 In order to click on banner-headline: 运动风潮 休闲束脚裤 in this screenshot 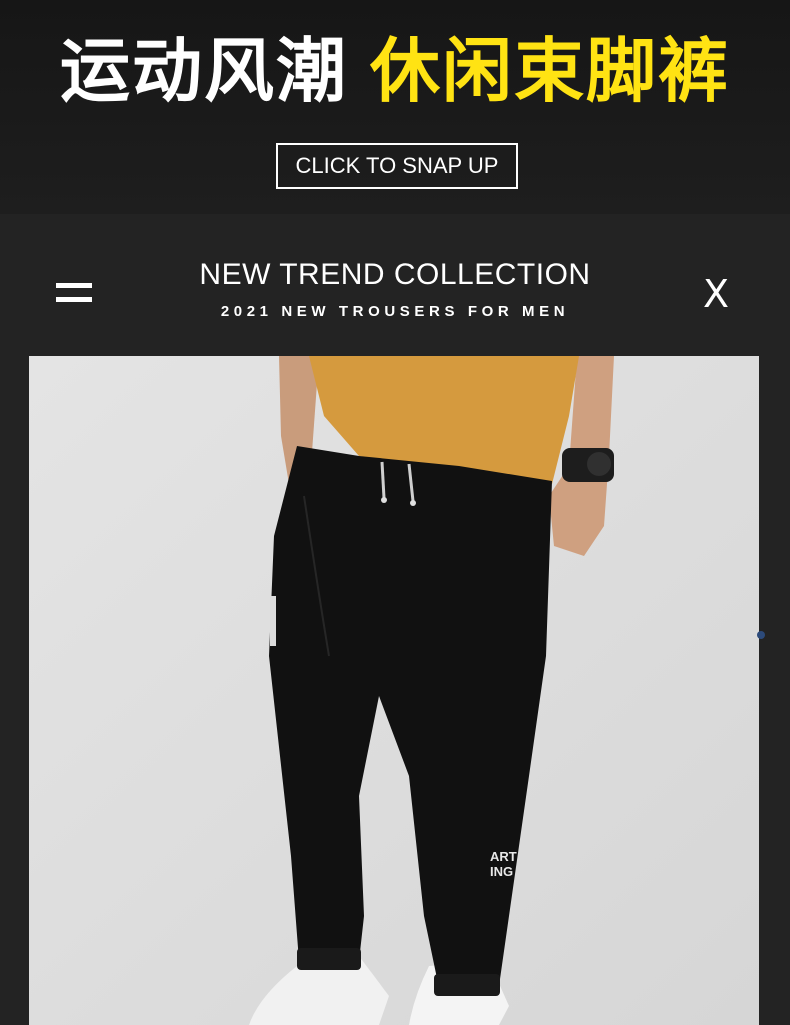, I will do `click(395, 71)`.